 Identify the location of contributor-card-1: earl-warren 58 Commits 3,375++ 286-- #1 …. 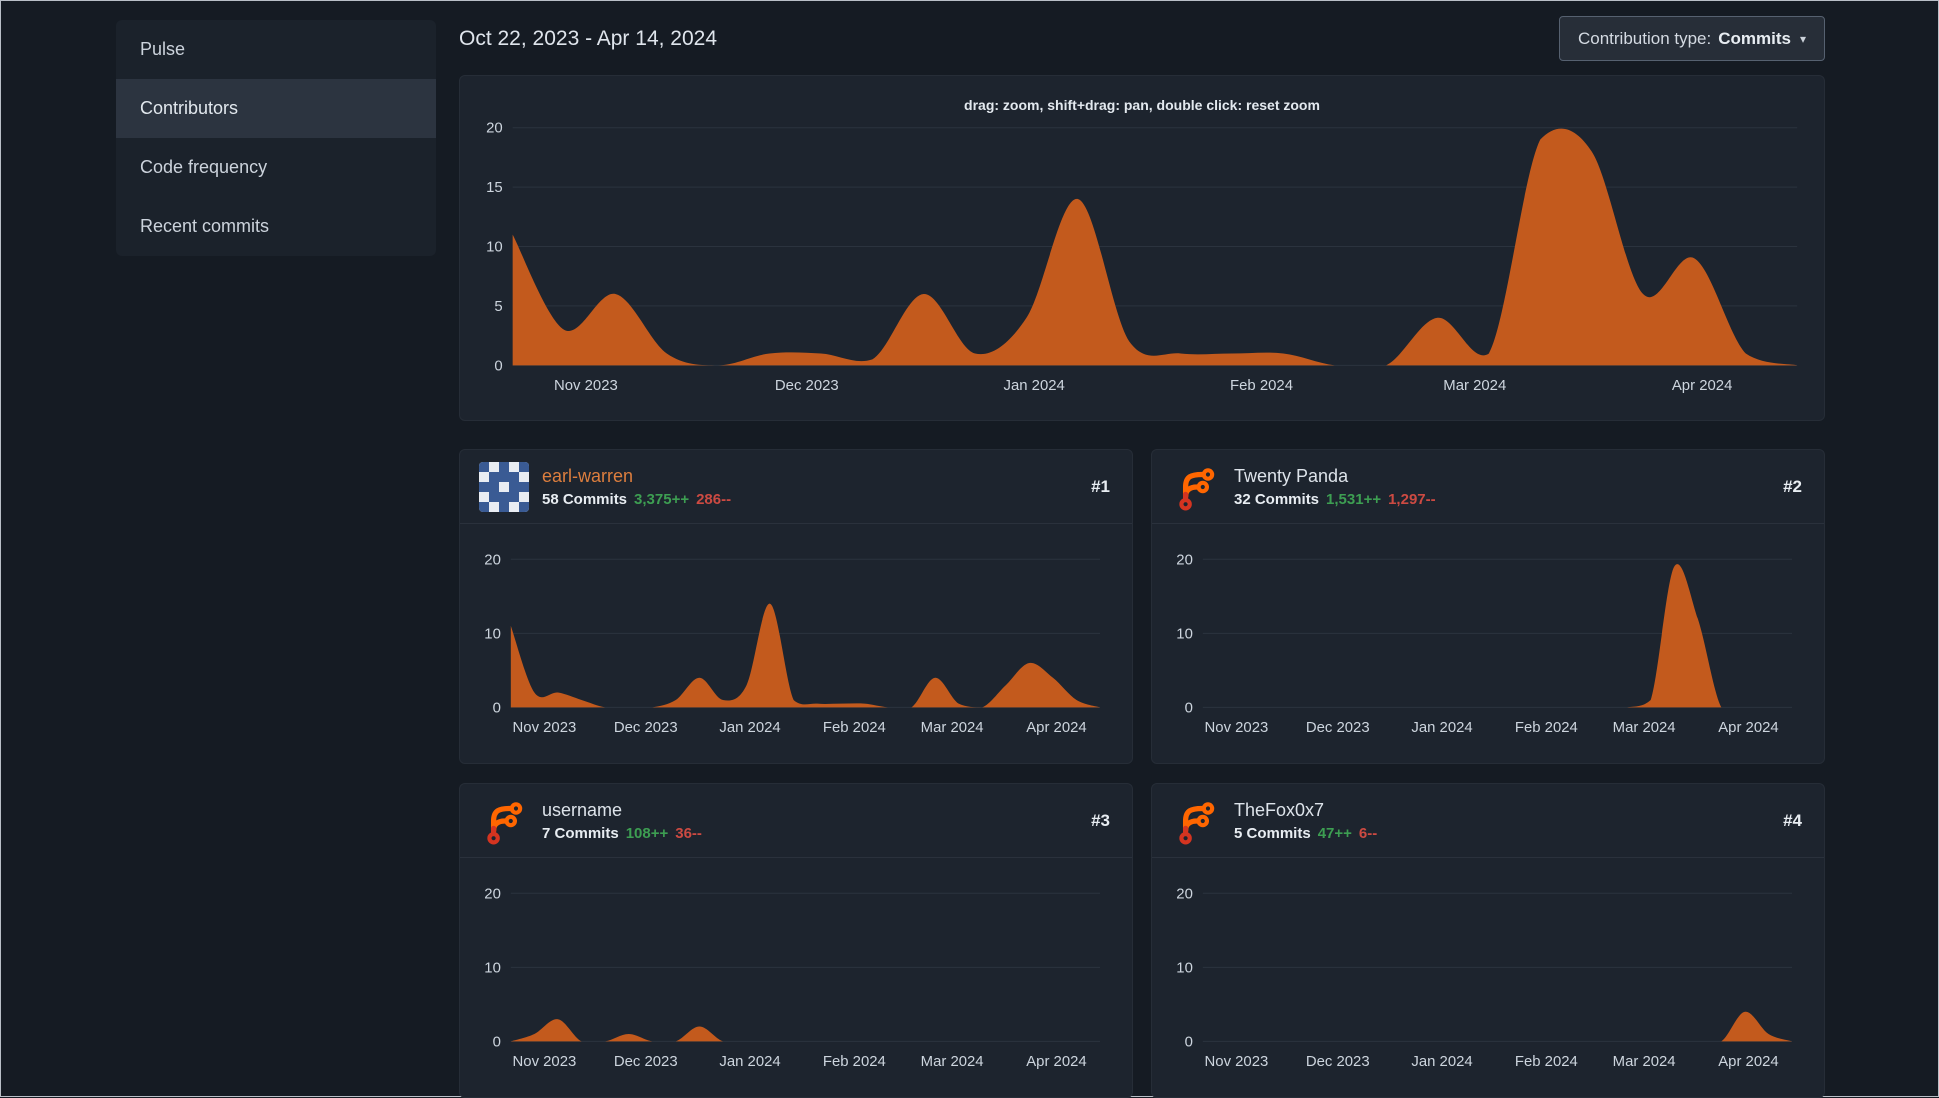
(796, 606).